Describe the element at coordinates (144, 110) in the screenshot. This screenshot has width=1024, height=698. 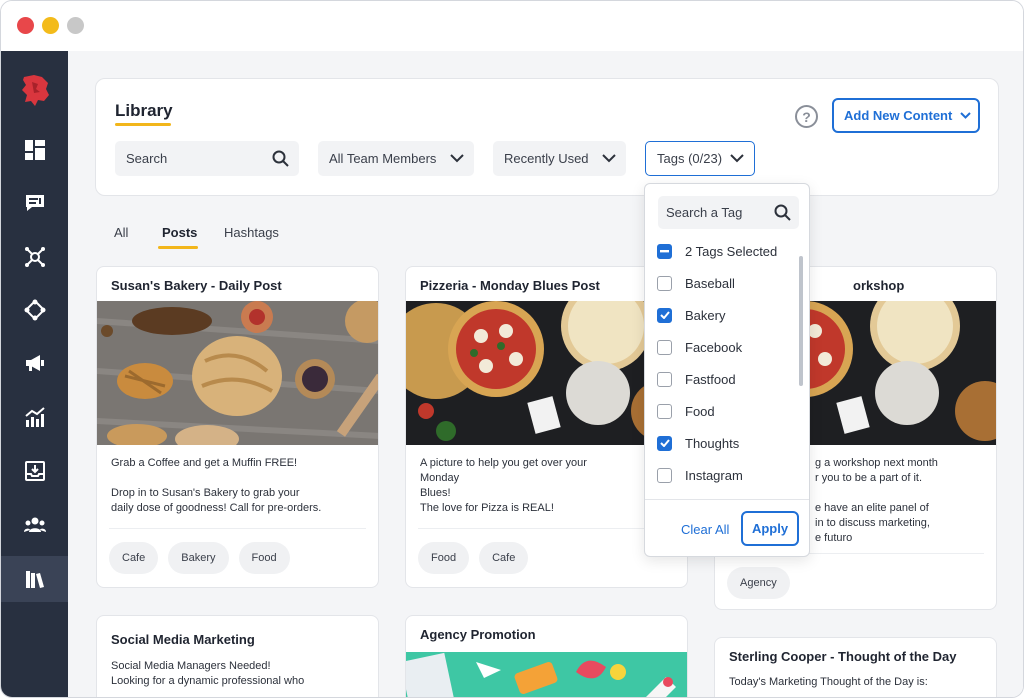
I see `page-title: Library` at that location.